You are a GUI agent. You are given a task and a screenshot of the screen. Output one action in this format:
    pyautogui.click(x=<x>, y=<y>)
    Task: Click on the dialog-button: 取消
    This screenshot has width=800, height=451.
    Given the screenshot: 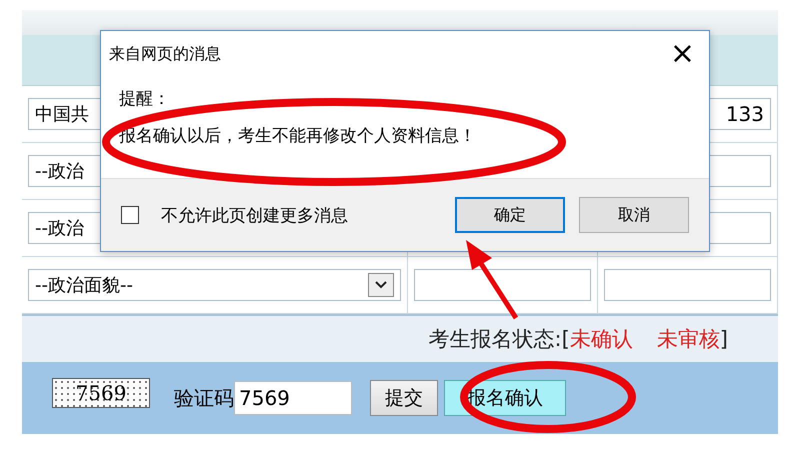 What is the action you would take?
    pyautogui.click(x=634, y=215)
    